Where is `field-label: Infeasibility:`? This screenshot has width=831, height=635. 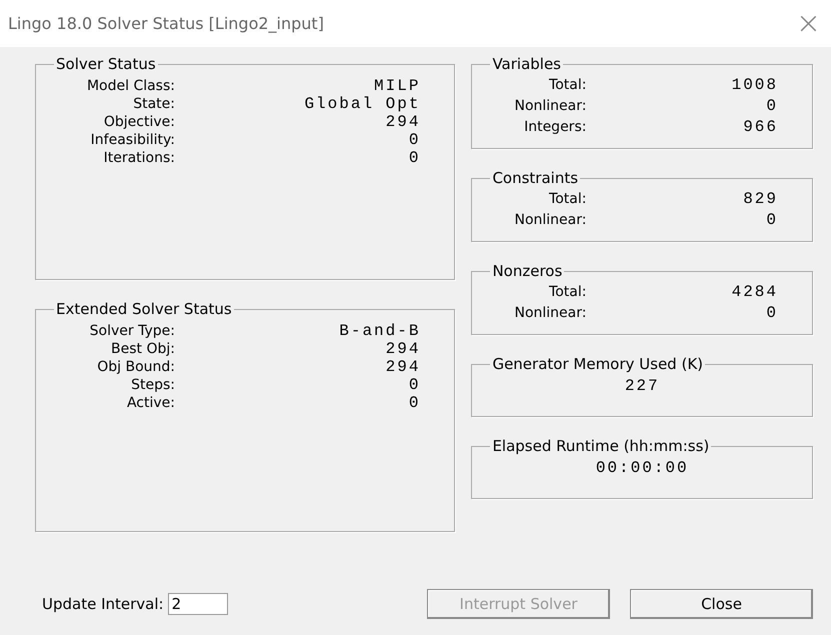
field-label: Infeasibility: is located at coordinates (132, 140).